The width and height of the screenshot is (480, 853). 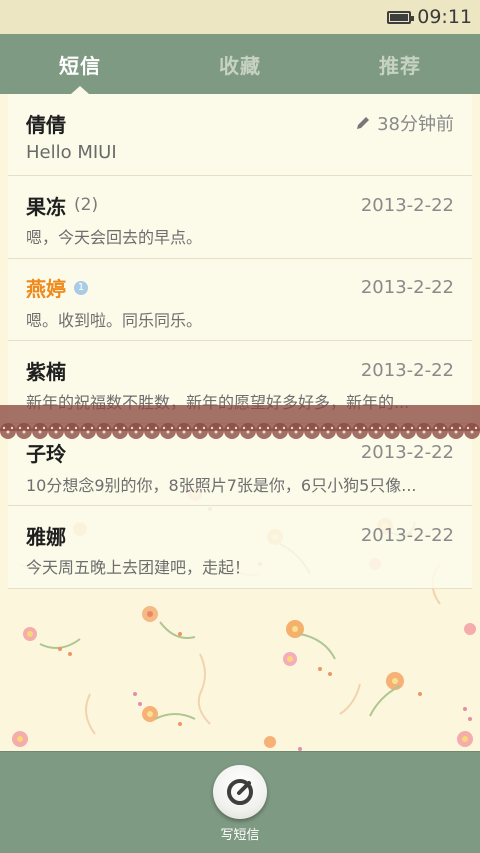 What do you see at coordinates (114, 320) in the screenshot?
I see `message-preview: 嗯。收到啦。同乐同乐。` at bounding box center [114, 320].